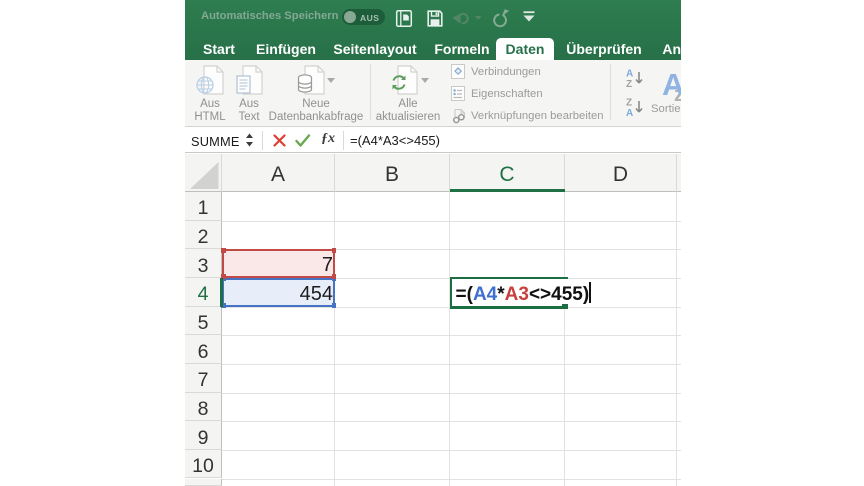  What do you see at coordinates (278, 292) in the screenshot?
I see `referenced-cell-a4: 454` at bounding box center [278, 292].